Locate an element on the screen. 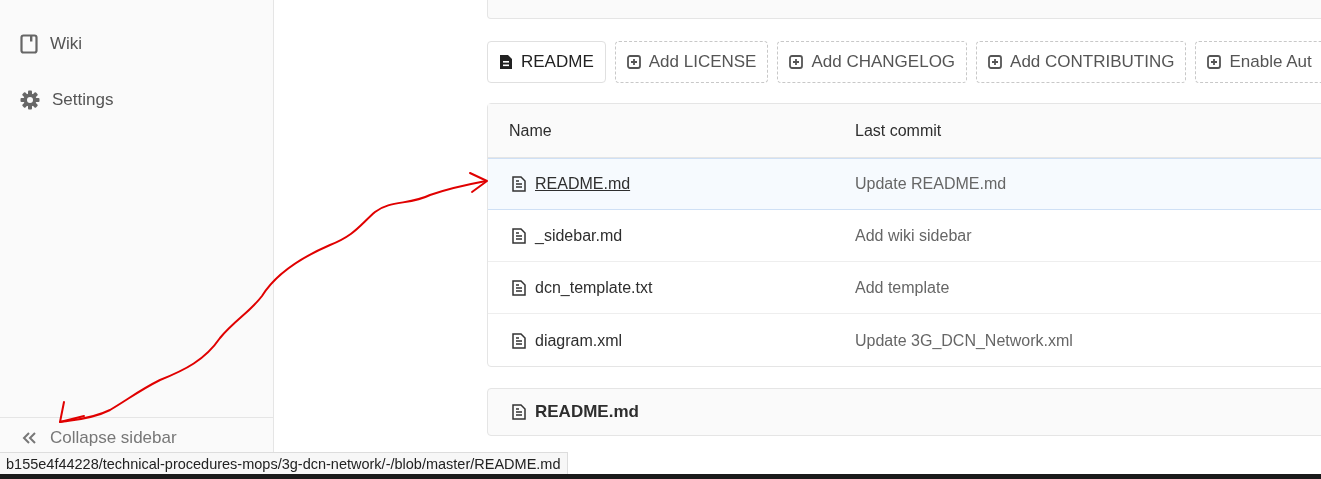  double-chevron-icon is located at coordinates (29, 438).